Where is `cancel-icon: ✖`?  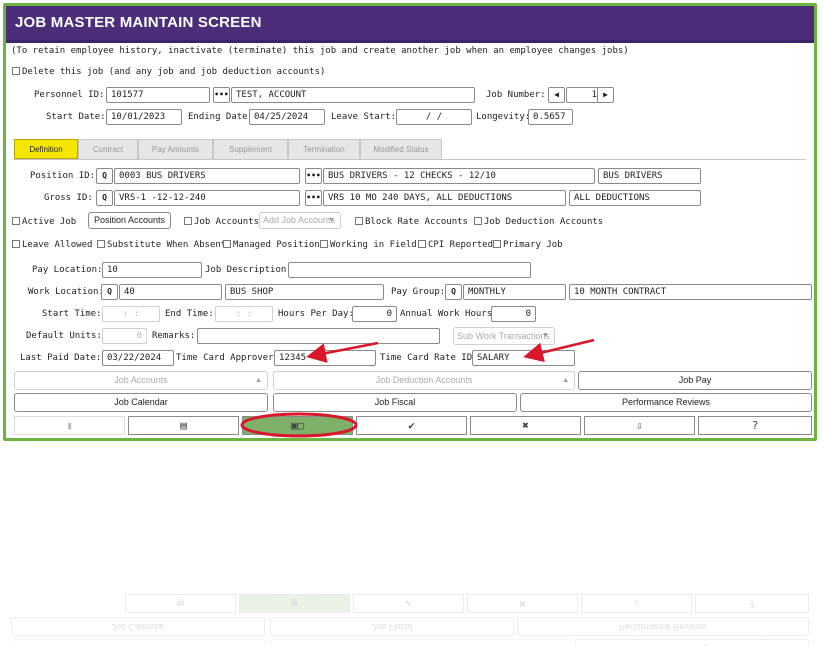 cancel-icon: ✖ is located at coordinates (525, 425).